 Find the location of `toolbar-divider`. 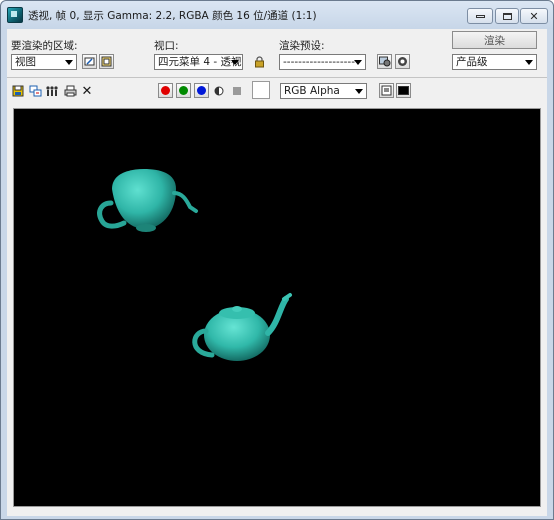

toolbar-divider is located at coordinates (277, 77).